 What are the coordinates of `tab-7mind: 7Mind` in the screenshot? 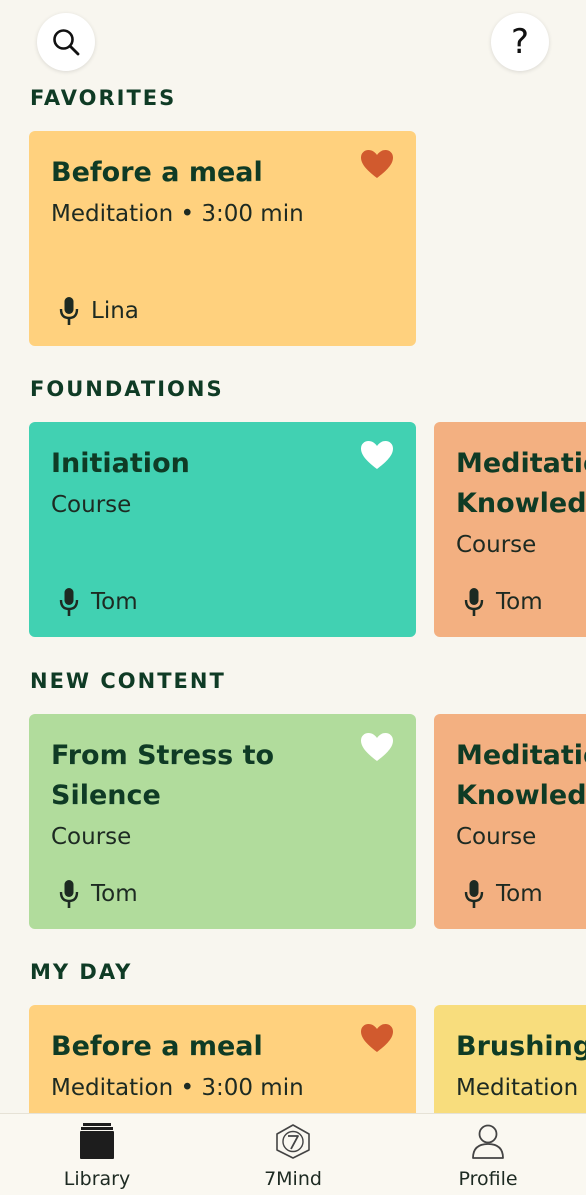 It's located at (293, 1156).